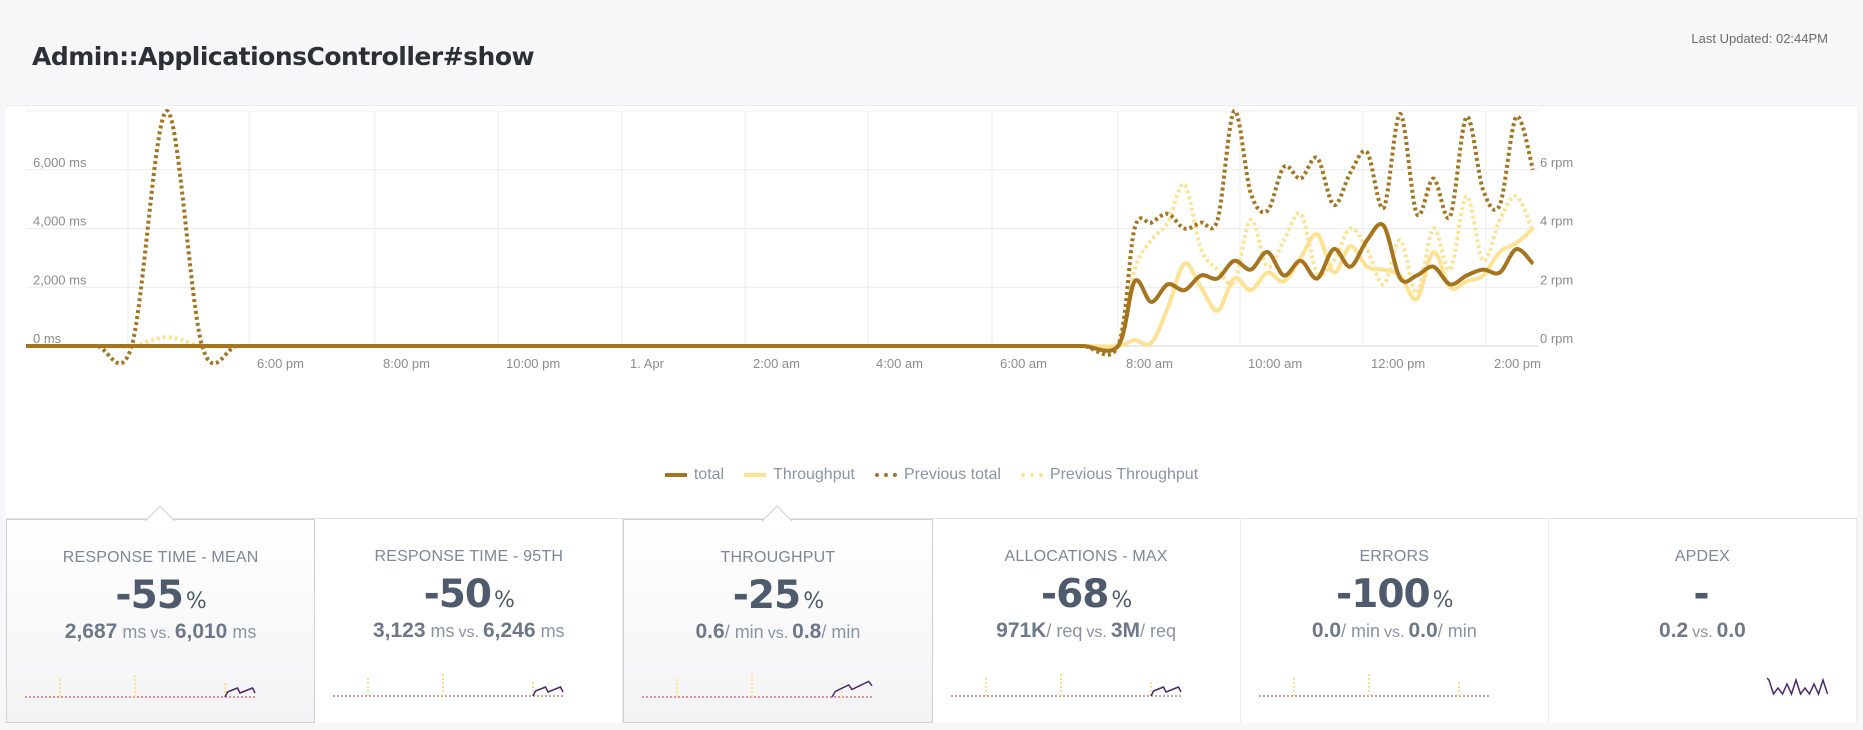 The image size is (1863, 730). I want to click on card-current-value: 2,687, so click(91, 631).